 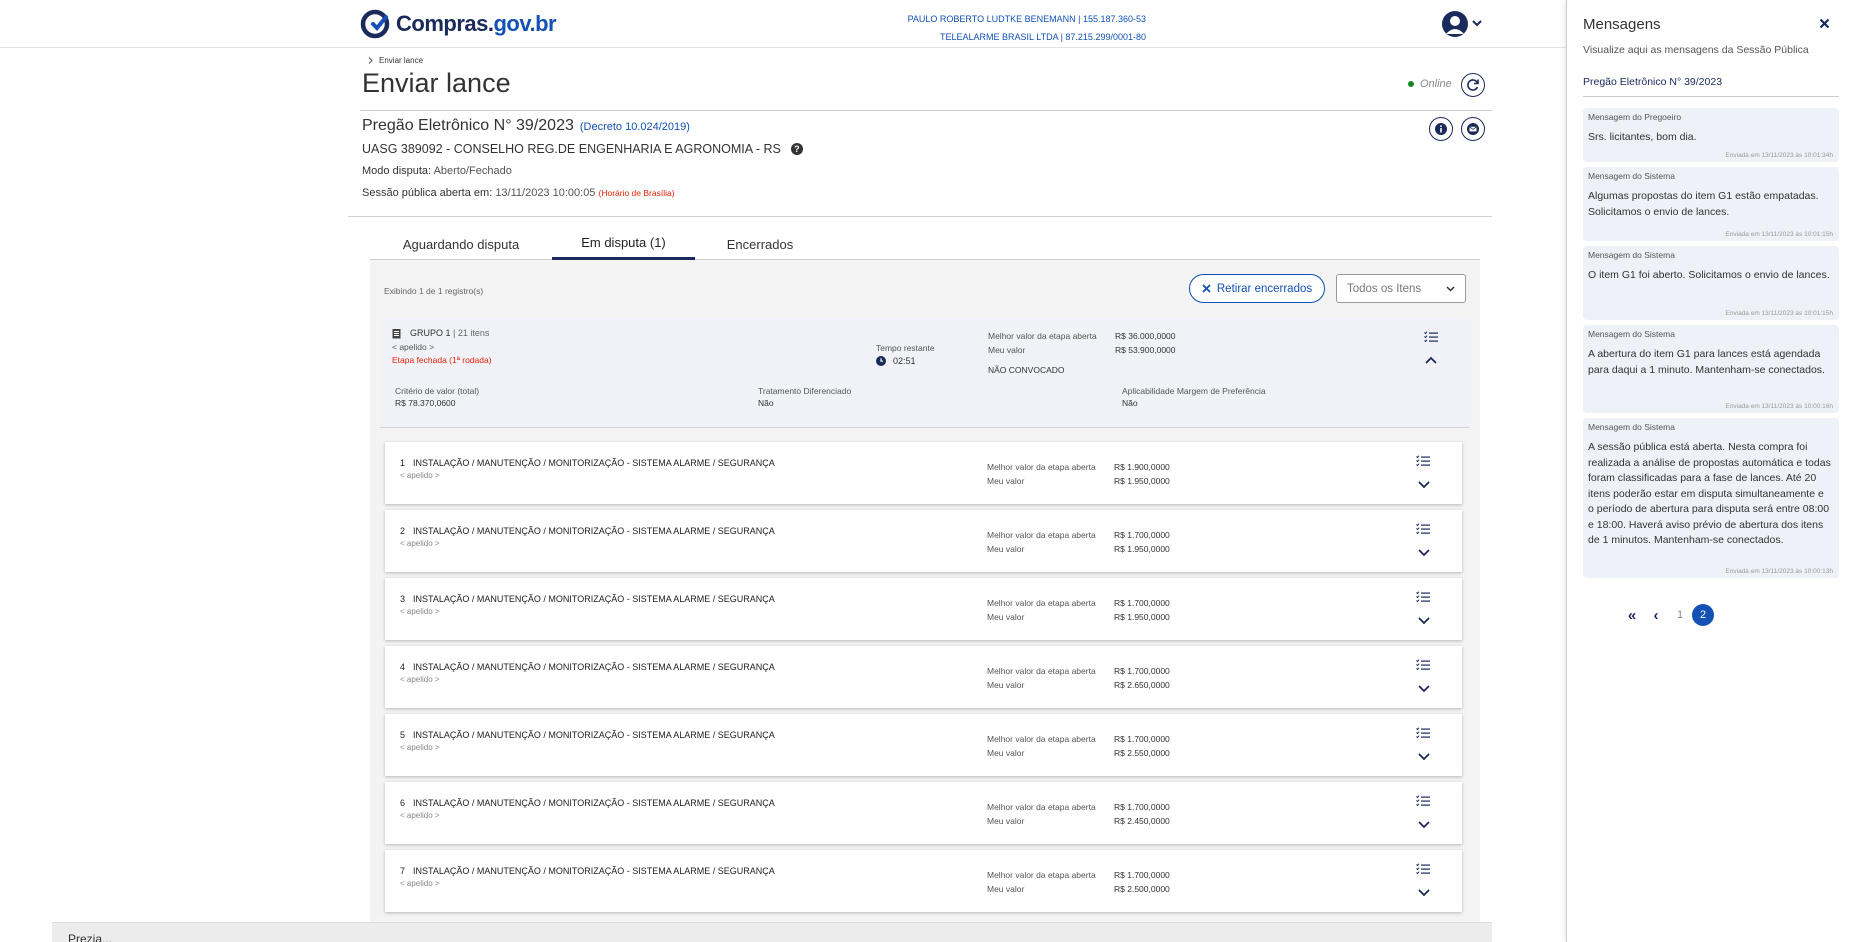 I want to click on logo-icon, so click(x=375, y=24).